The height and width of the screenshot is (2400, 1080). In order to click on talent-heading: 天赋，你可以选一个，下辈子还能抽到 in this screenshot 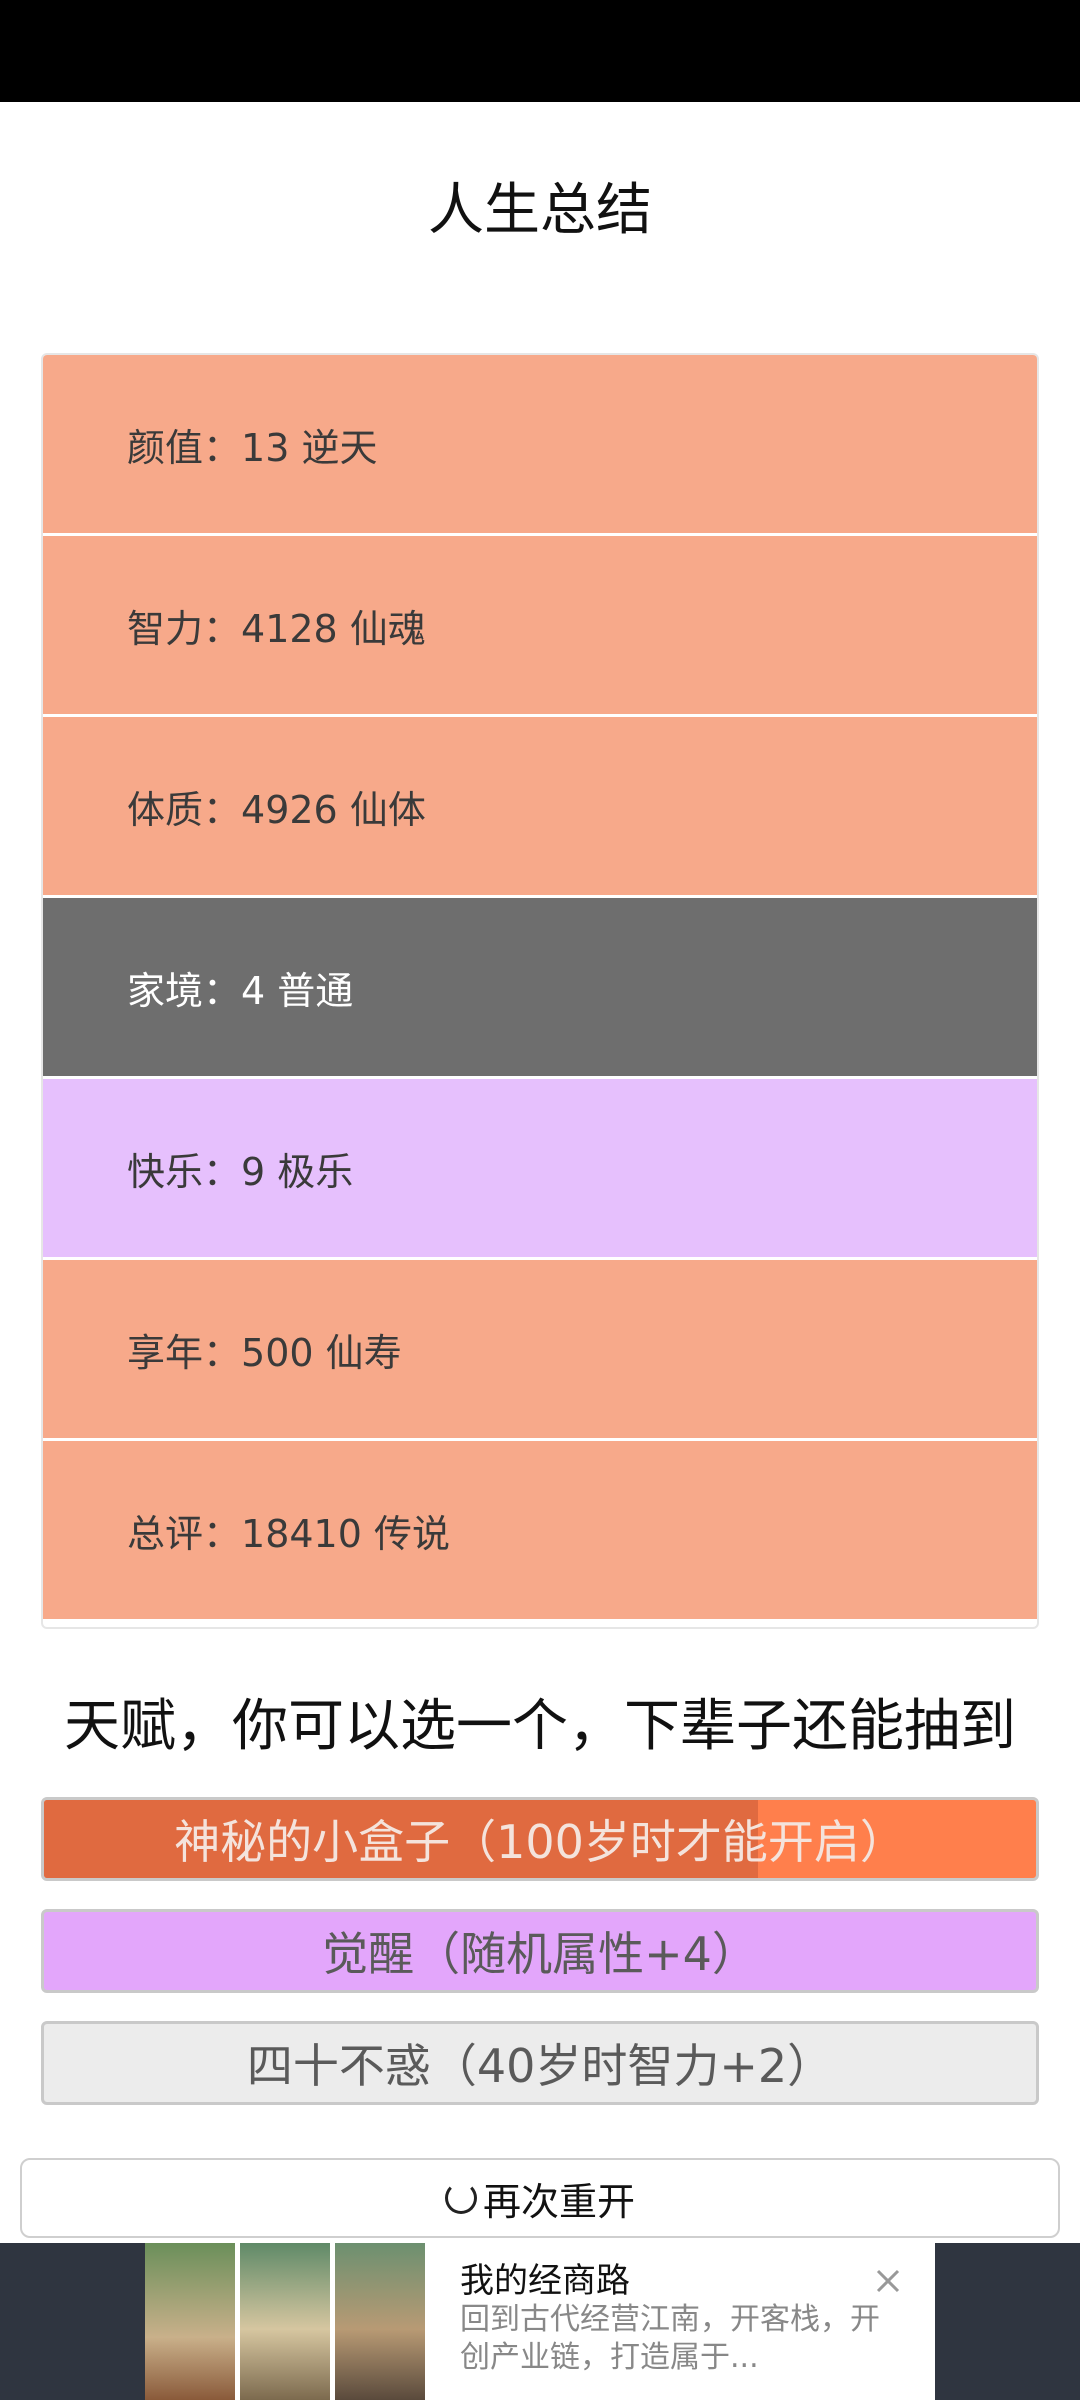, I will do `click(540, 1726)`.